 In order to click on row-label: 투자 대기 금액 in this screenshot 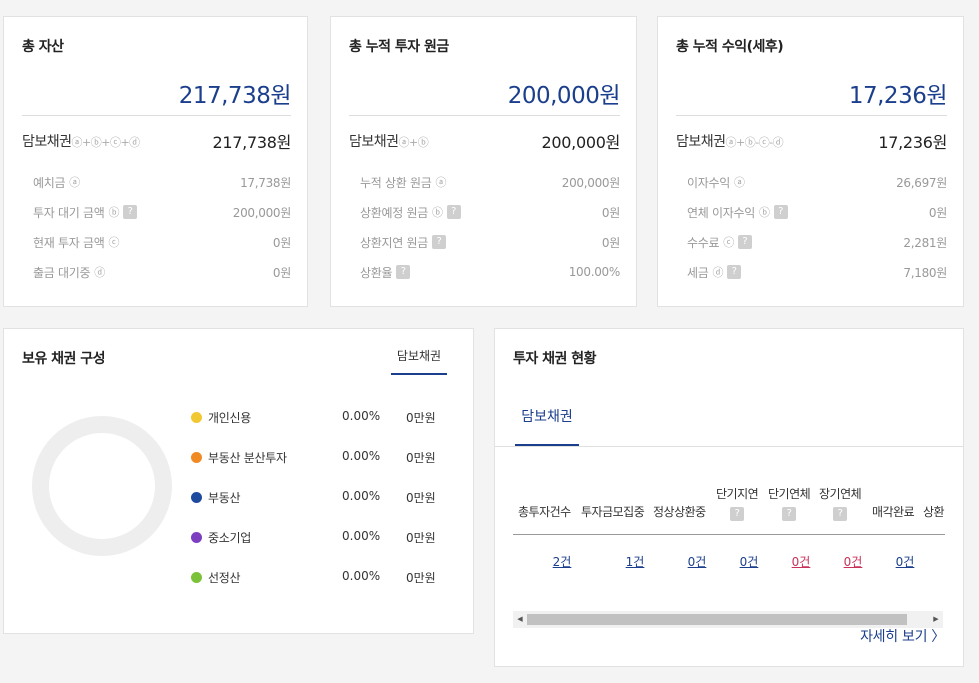, I will do `click(69, 212)`.